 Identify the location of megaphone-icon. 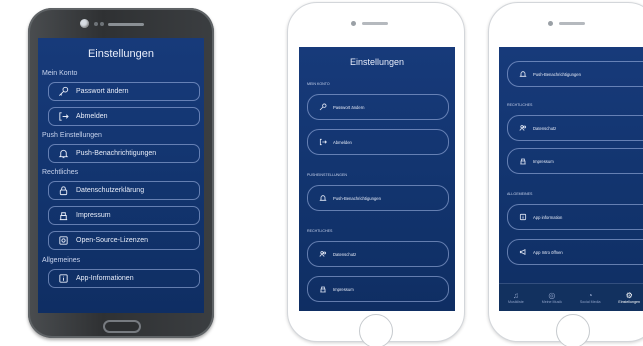
(523, 252).